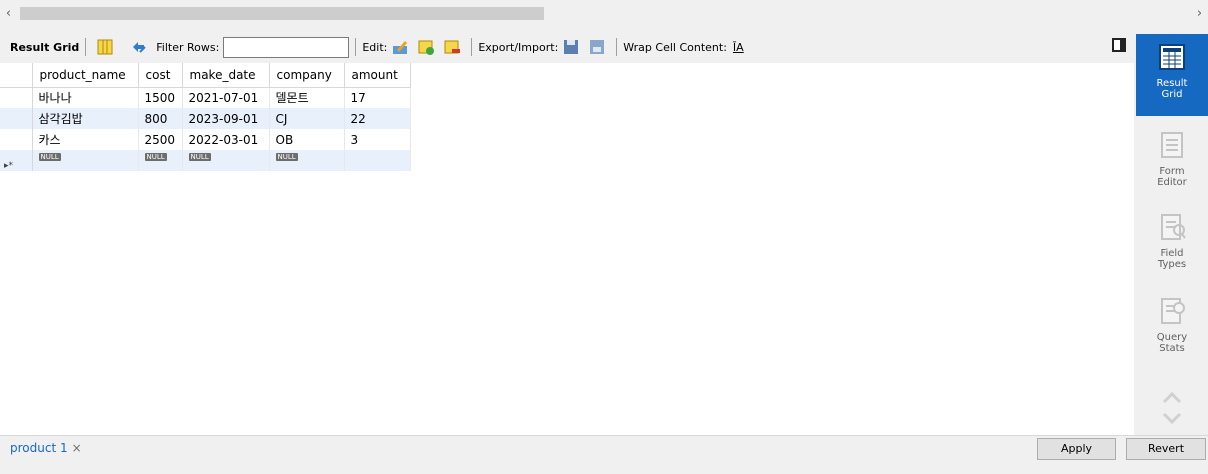 Image resolution: width=1208 pixels, height=474 pixels. What do you see at coordinates (139, 47) in the screenshot?
I see `refresh-icon` at bounding box center [139, 47].